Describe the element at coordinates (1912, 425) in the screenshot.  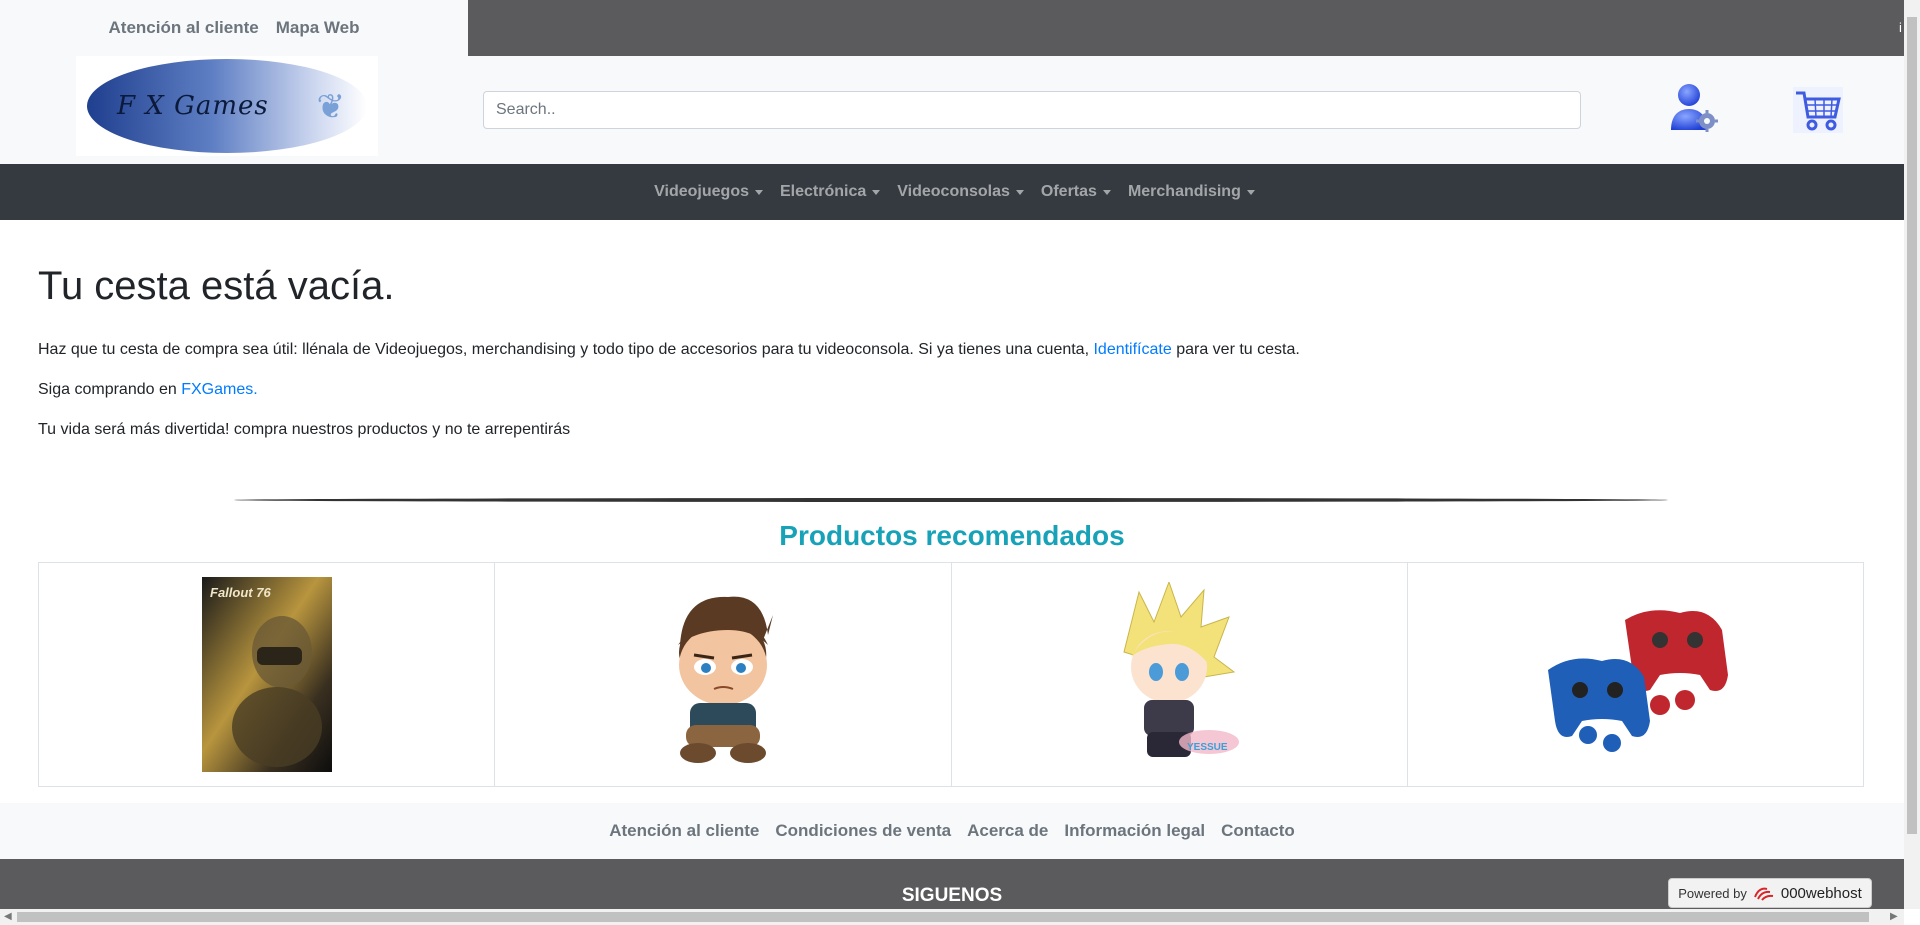
I see `vertical-scroll-thumb` at that location.